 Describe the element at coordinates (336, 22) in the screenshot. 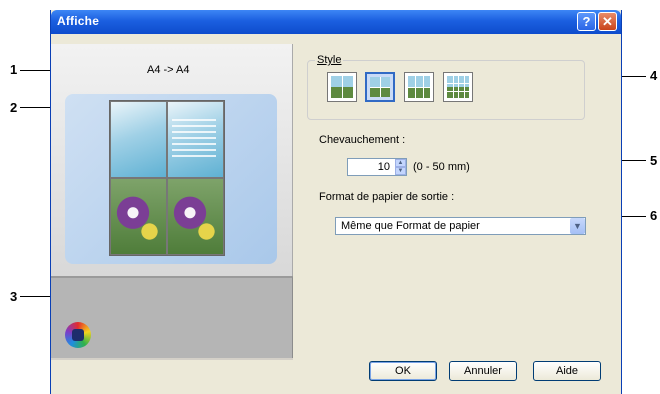

I see `title-bar: Affiche ? ✕` at that location.